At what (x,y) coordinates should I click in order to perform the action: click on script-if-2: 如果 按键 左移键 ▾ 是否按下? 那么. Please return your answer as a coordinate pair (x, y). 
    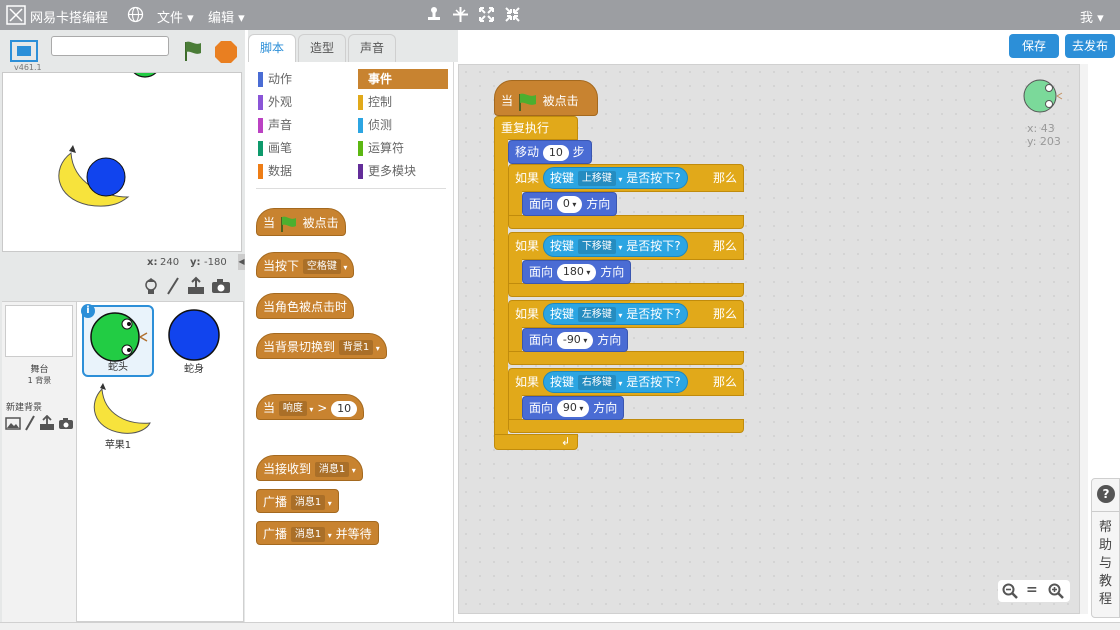
    Looking at the image, I should click on (626, 314).